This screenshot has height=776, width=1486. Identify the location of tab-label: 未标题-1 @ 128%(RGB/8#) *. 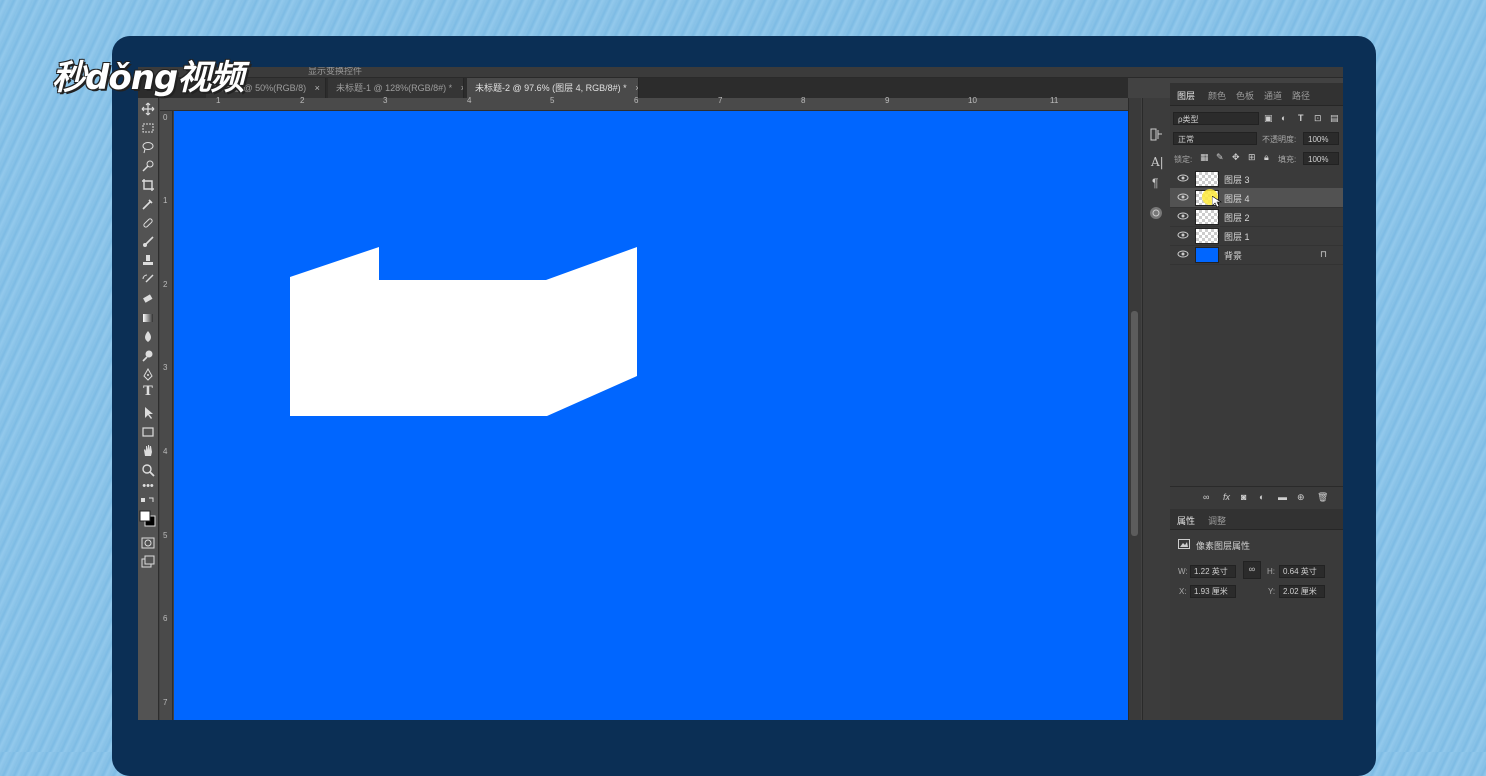
(394, 88).